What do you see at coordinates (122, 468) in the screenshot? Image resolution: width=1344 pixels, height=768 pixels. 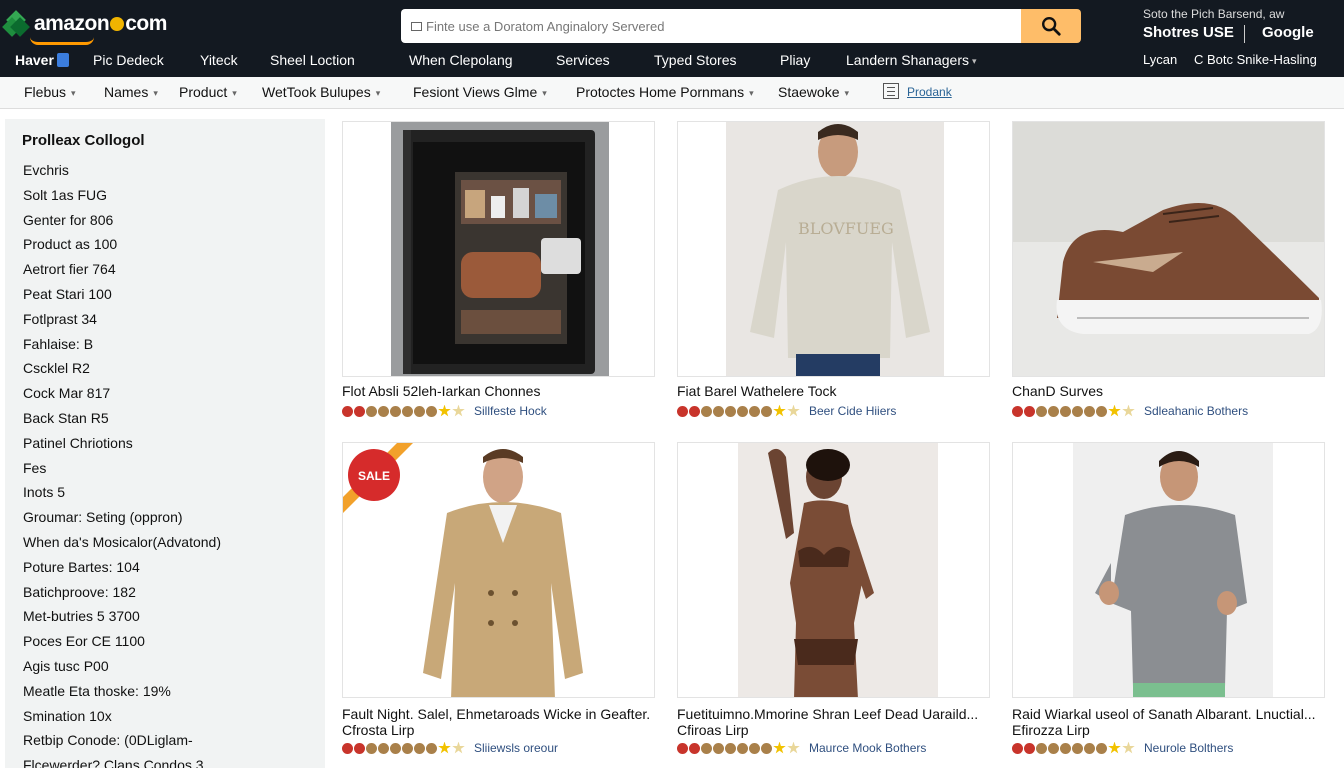 I see `sidebar-filter-item: Fes` at bounding box center [122, 468].